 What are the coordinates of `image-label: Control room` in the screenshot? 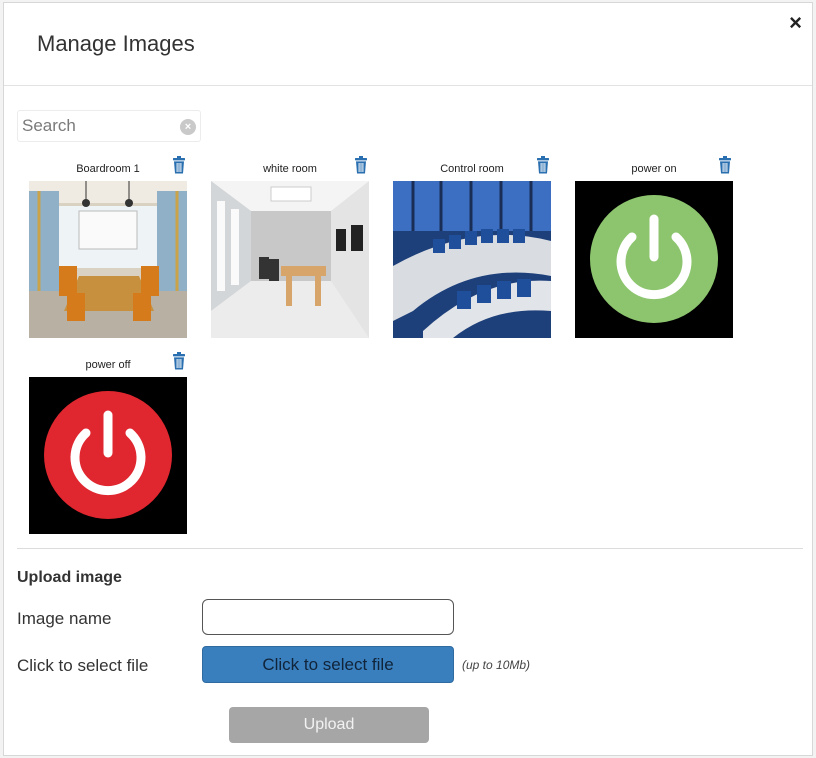 It's located at (472, 169).